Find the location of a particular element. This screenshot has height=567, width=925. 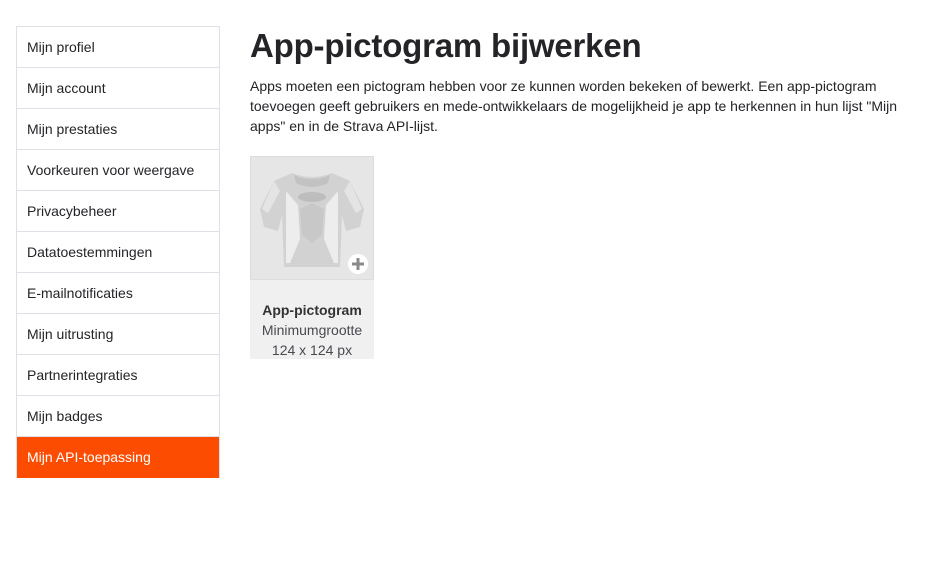

min-size-value: 124 x 124 px is located at coordinates (312, 350).